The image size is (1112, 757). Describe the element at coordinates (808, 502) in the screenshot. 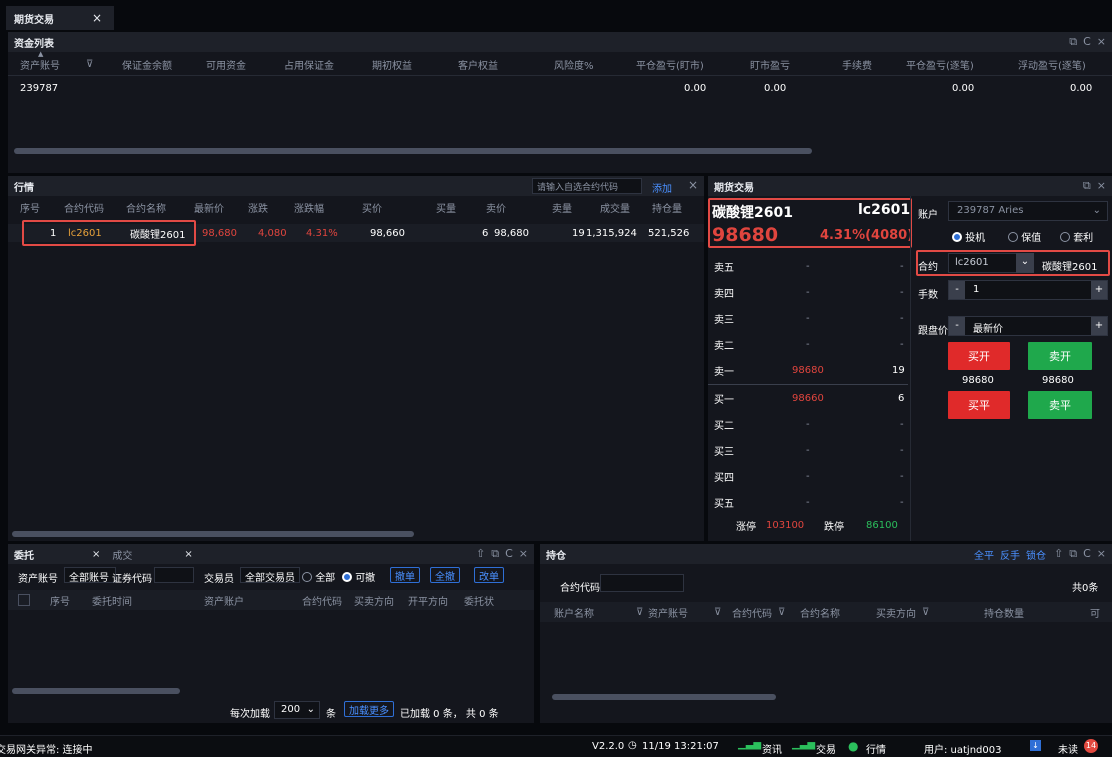

I see `depth-row: 买五 - -` at that location.